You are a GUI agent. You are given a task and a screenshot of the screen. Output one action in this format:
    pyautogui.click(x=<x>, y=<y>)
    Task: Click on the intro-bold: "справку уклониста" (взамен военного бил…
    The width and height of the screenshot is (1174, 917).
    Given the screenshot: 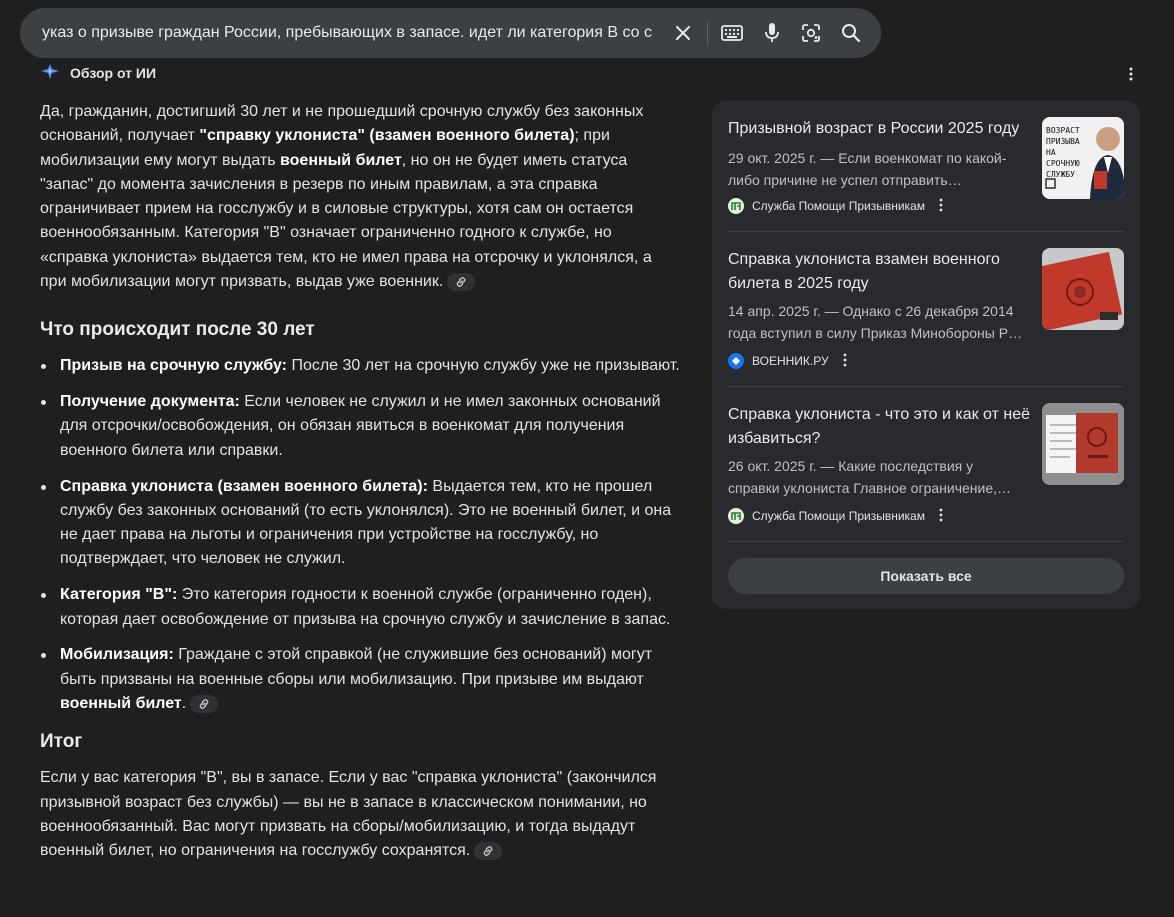 What is the action you would take?
    pyautogui.click(x=387, y=136)
    